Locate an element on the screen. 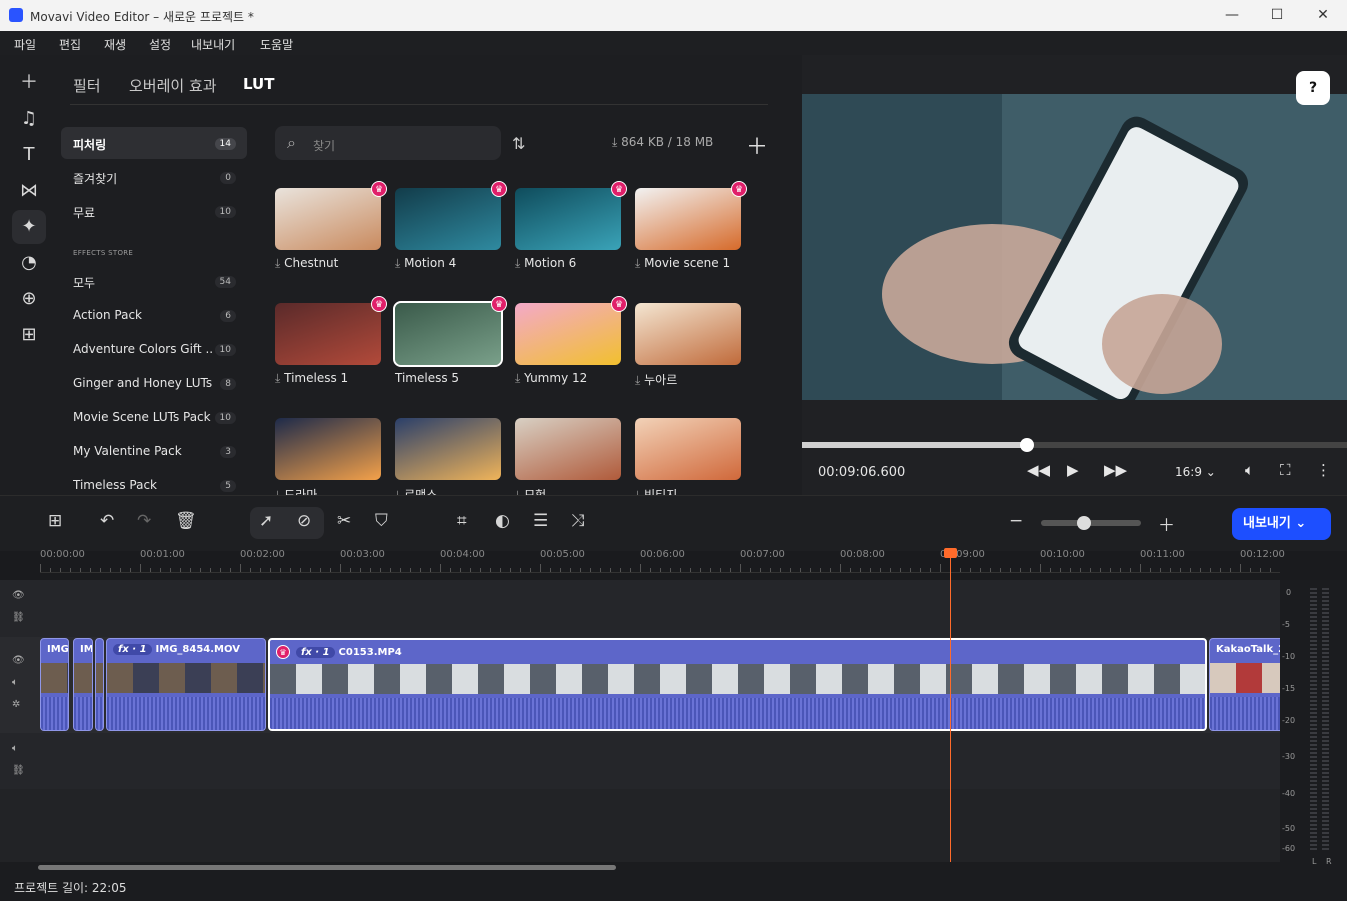 This screenshot has width=1347, height=901. tab-filters: 필터 is located at coordinates (87, 85).